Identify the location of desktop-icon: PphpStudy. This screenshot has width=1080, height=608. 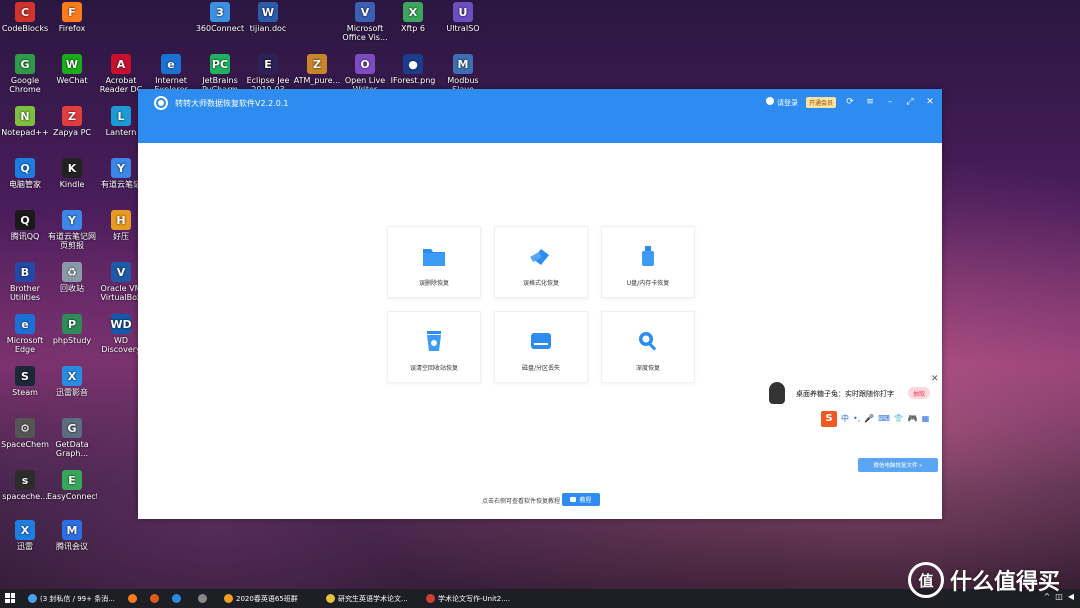
(72, 329).